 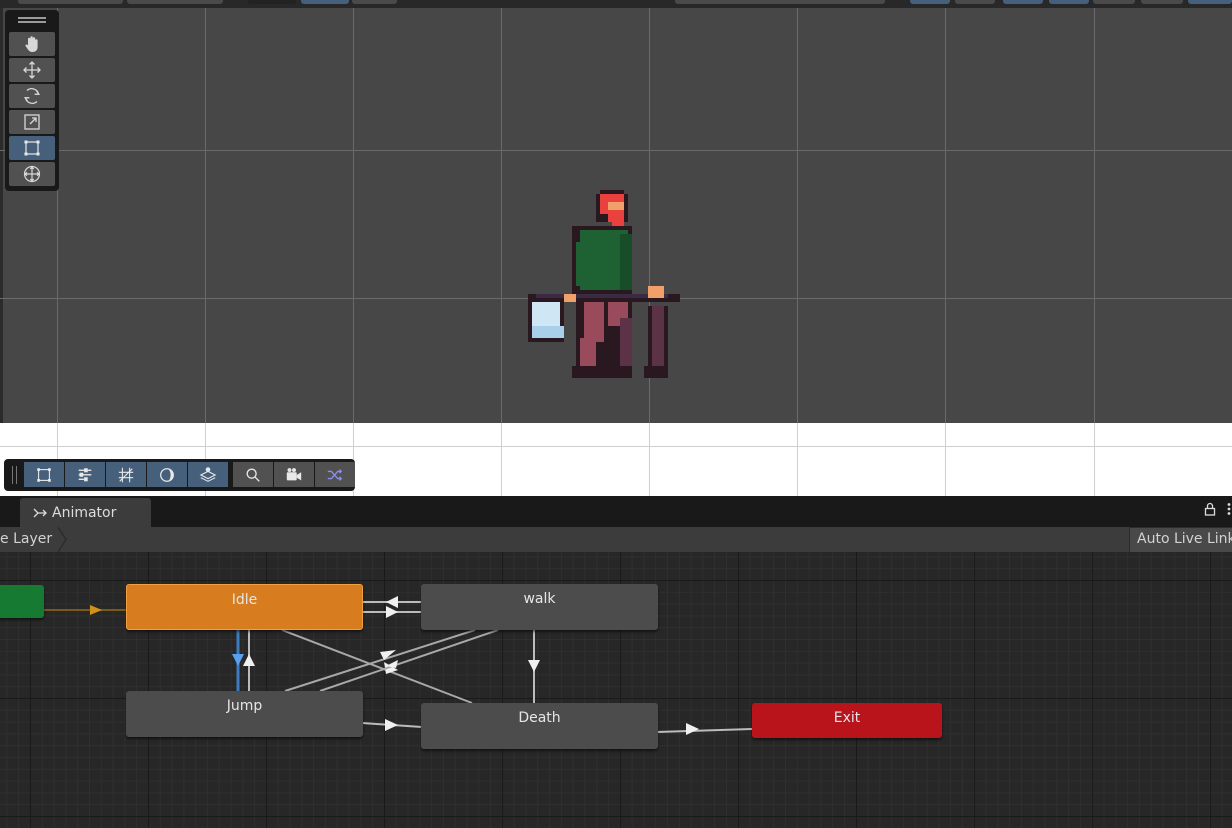 I want to click on state-jump-label: Jump, so click(x=244, y=706).